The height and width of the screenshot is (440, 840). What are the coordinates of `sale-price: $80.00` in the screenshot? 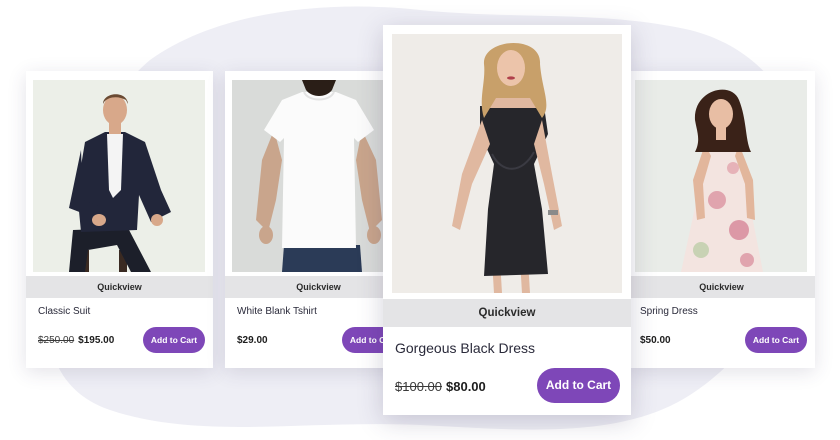 It's located at (466, 386).